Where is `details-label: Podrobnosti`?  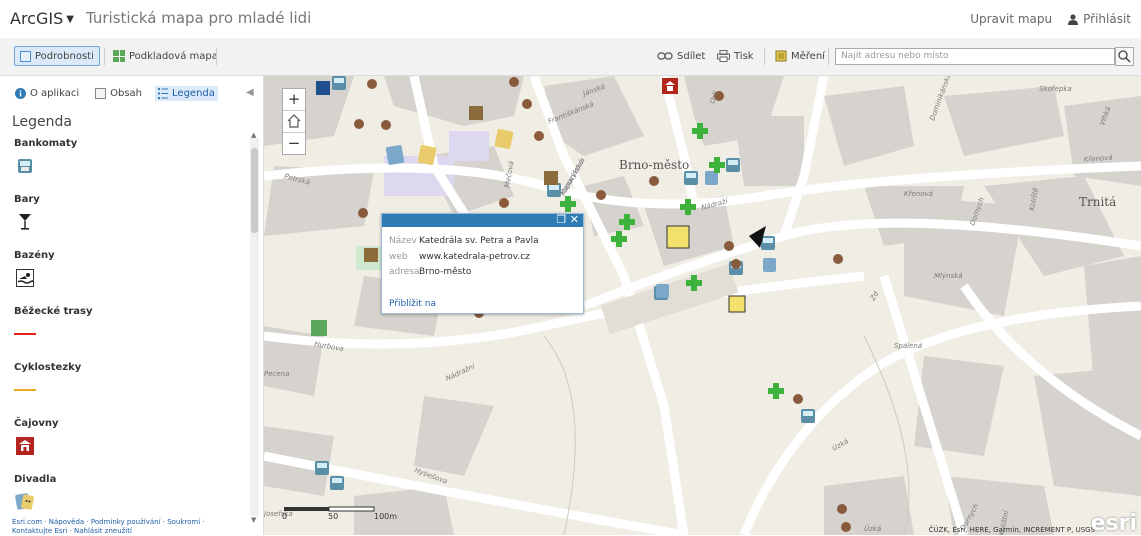
details-label: Podrobnosti is located at coordinates (64, 56).